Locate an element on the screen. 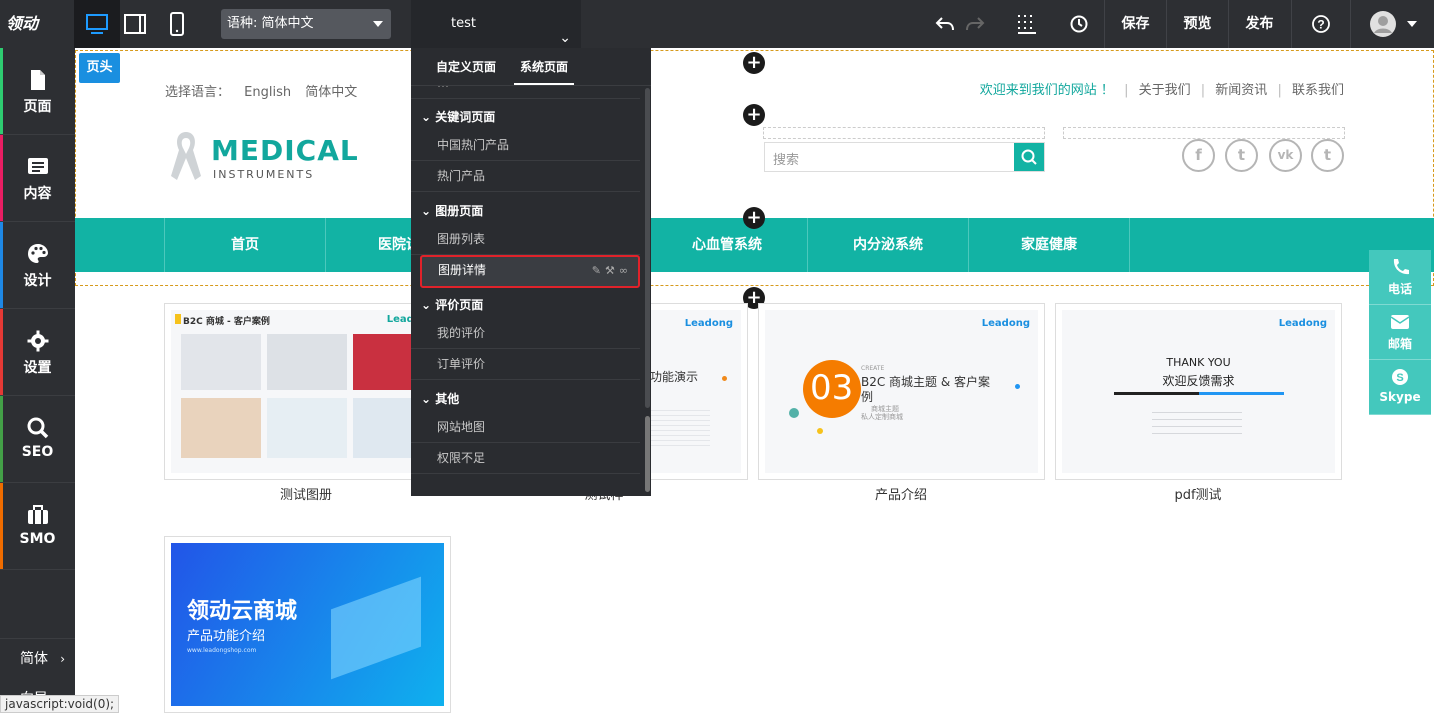 This screenshot has width=1434, height=713. tablet-icon is located at coordinates (135, 24).